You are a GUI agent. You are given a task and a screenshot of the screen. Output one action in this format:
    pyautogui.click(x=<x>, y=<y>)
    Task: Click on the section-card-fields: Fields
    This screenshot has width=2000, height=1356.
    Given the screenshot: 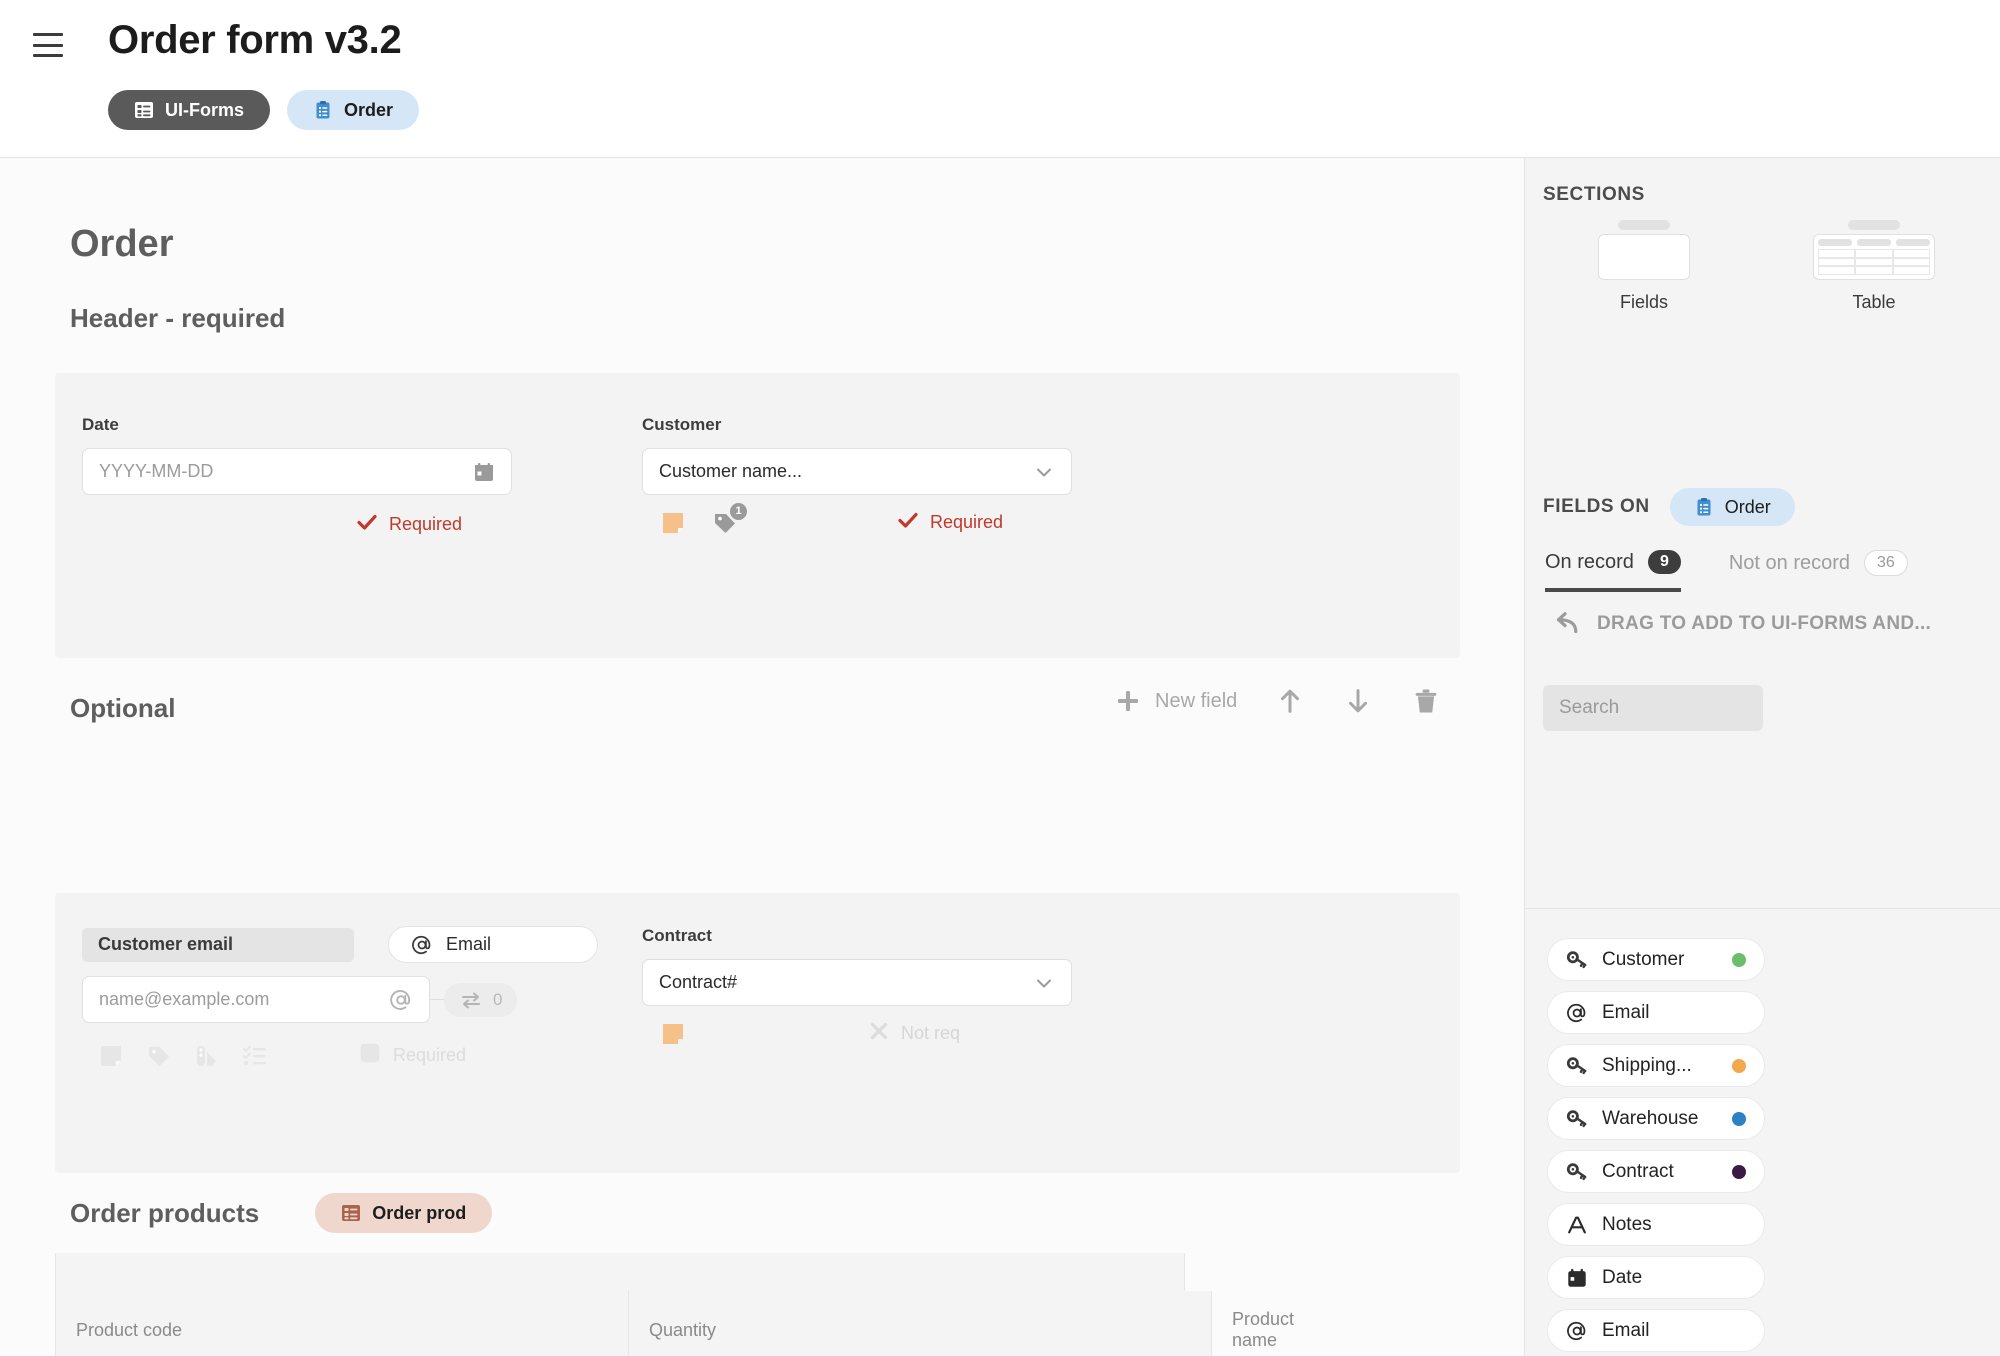 What is the action you would take?
    pyautogui.click(x=1644, y=266)
    